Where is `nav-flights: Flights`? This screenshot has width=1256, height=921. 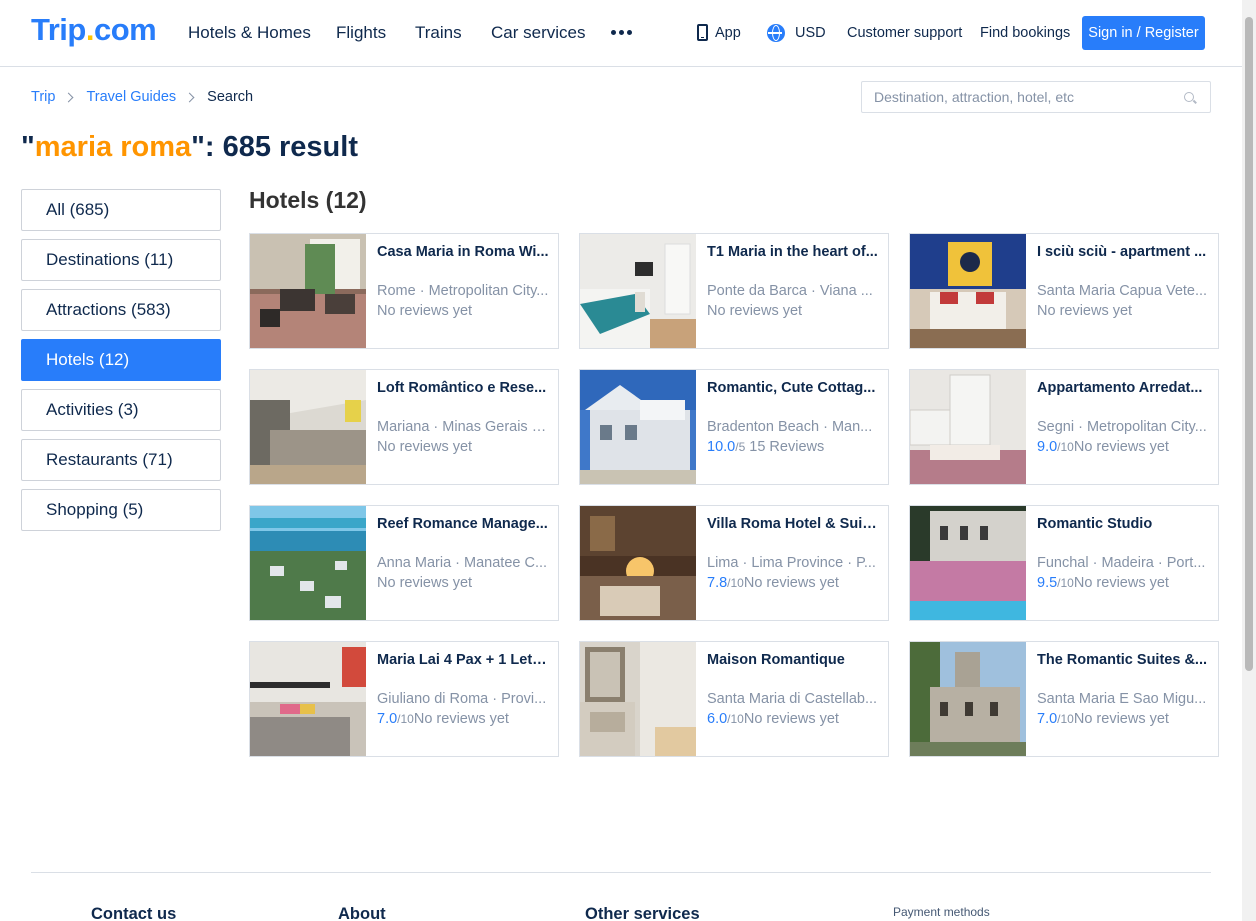
nav-flights: Flights is located at coordinates (361, 33).